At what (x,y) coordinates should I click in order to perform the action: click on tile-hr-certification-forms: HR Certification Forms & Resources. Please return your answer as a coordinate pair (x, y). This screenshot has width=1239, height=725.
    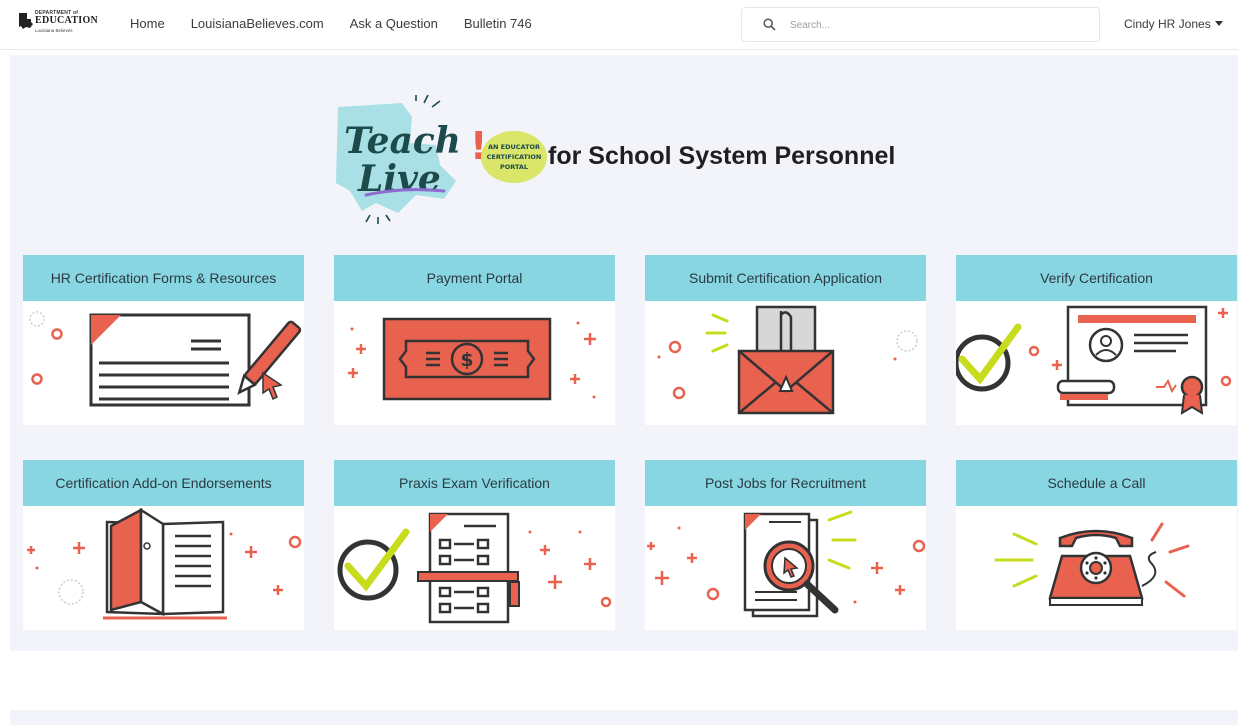
    Looking at the image, I should click on (163, 340).